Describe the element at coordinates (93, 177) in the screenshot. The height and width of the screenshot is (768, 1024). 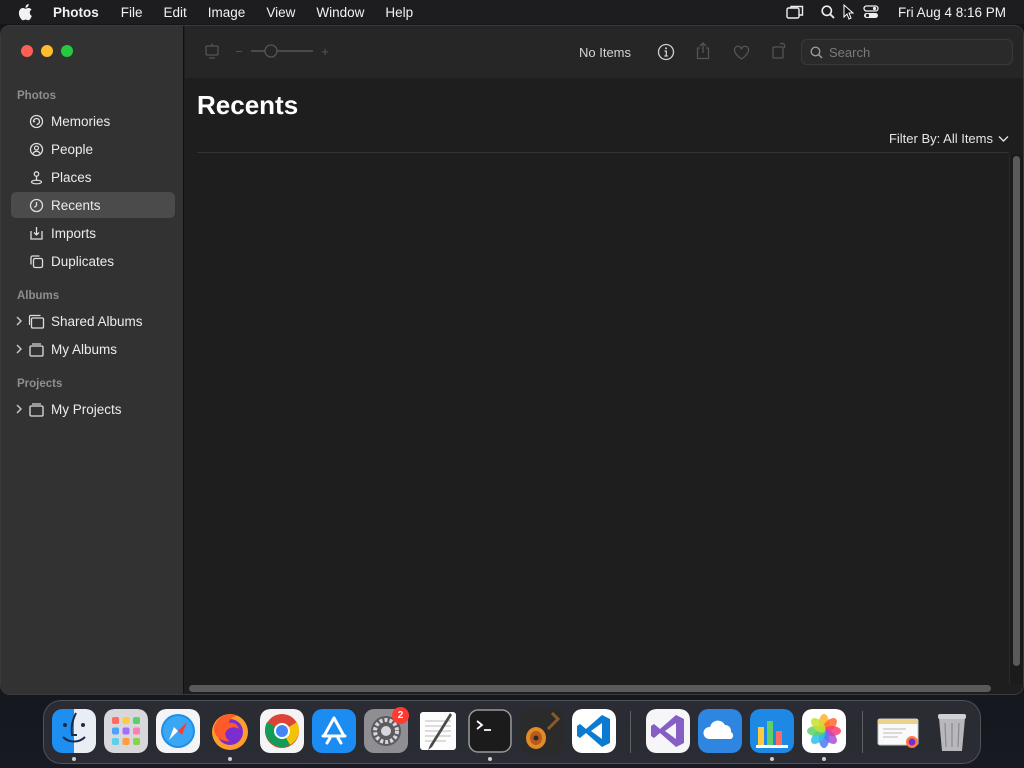
I see `sidebar-item-places: Places` at that location.